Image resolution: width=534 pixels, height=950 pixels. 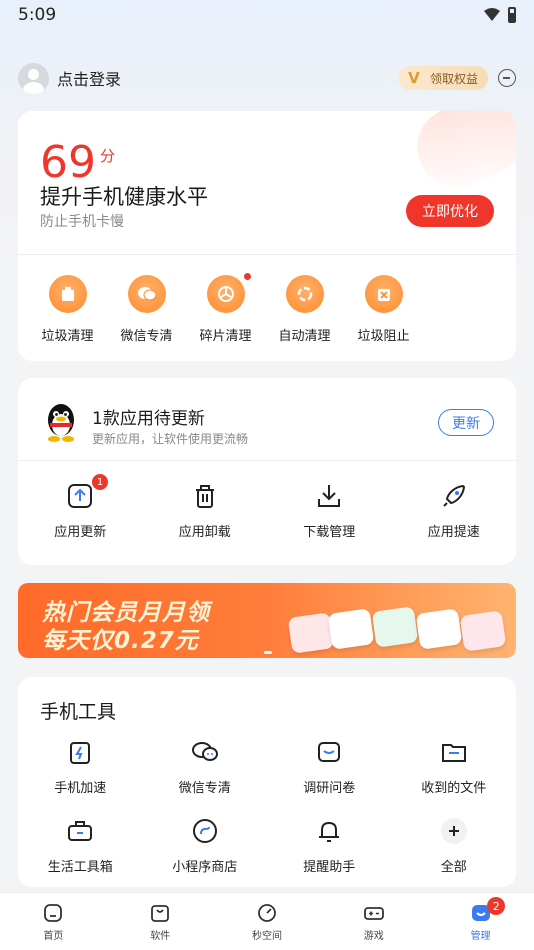 What do you see at coordinates (80, 753) in the screenshot?
I see `speedup-icon` at bounding box center [80, 753].